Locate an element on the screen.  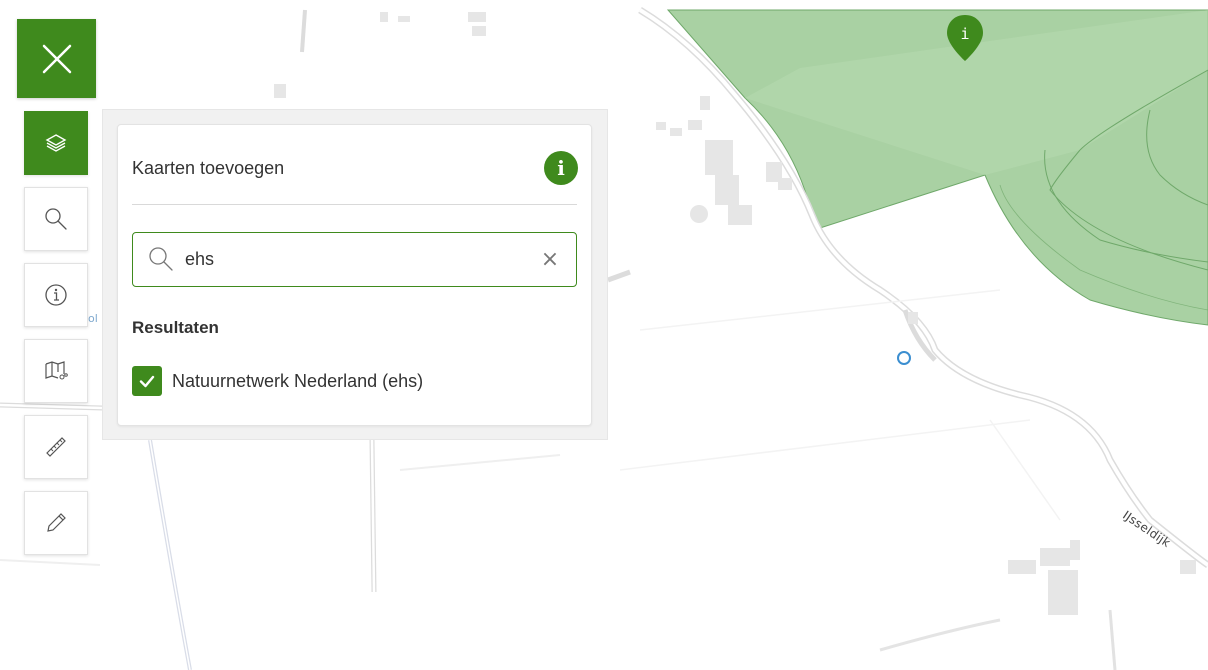
search-box: × is located at coordinates (354, 259).